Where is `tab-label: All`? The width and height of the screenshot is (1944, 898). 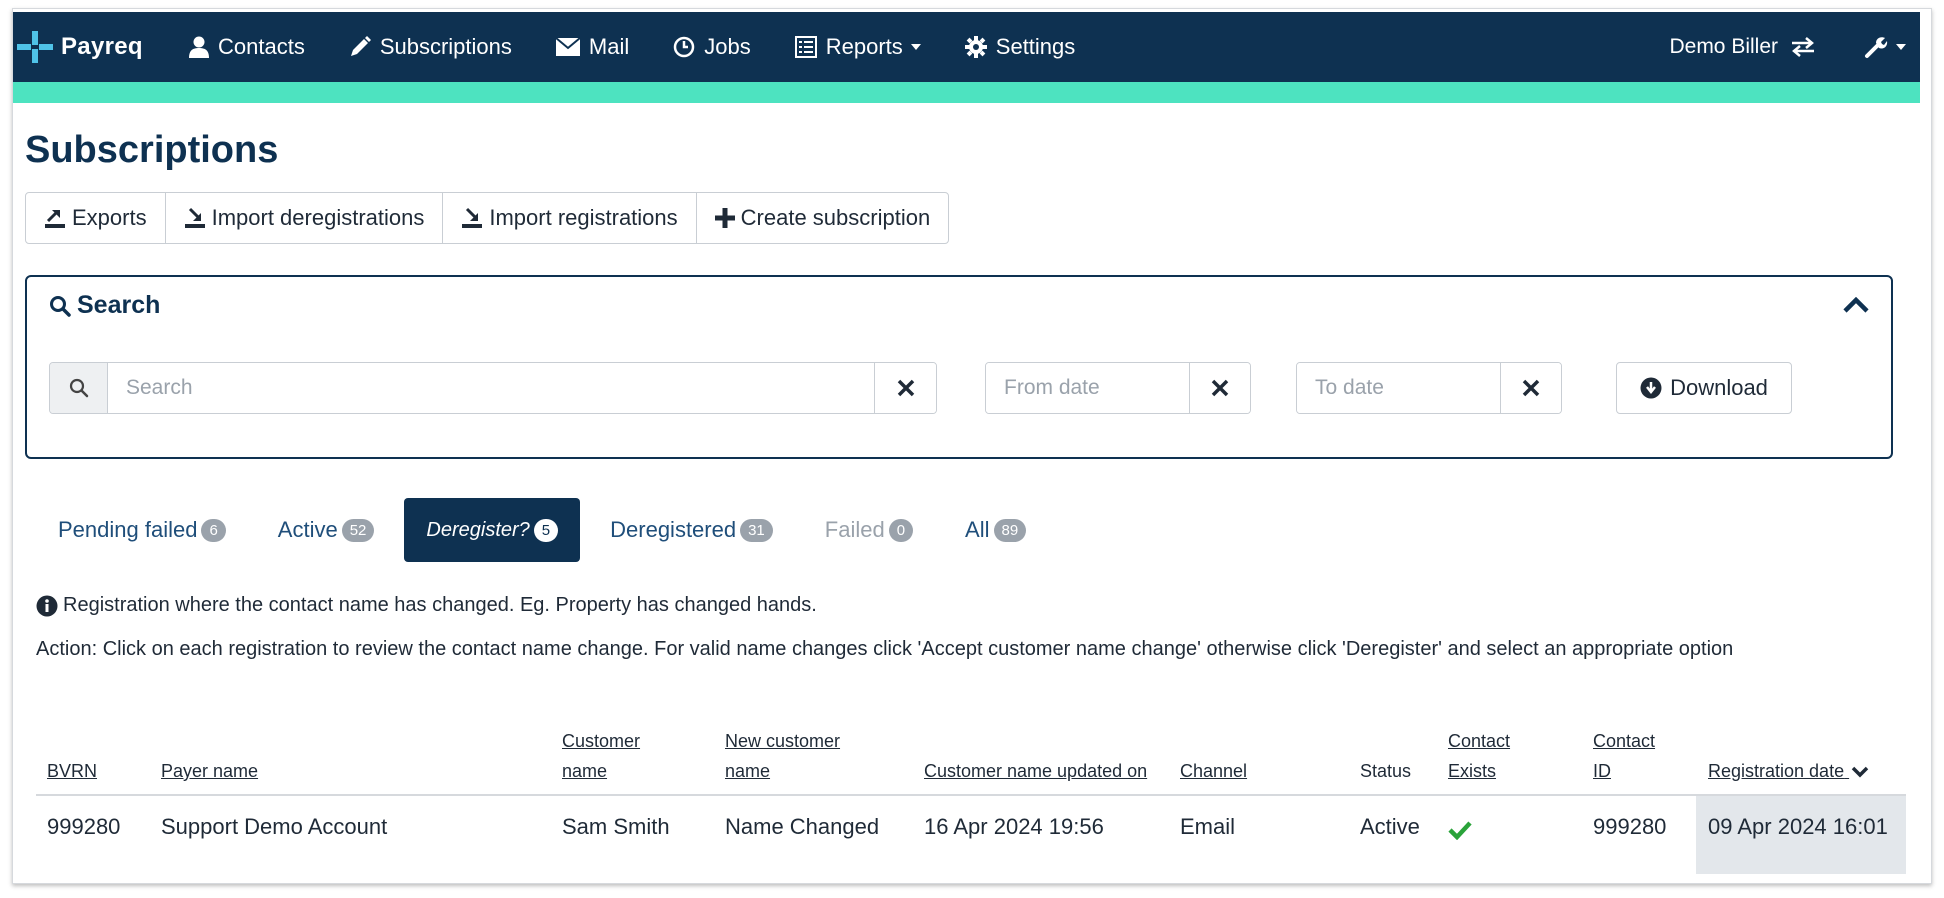
tab-label: All is located at coordinates (977, 529).